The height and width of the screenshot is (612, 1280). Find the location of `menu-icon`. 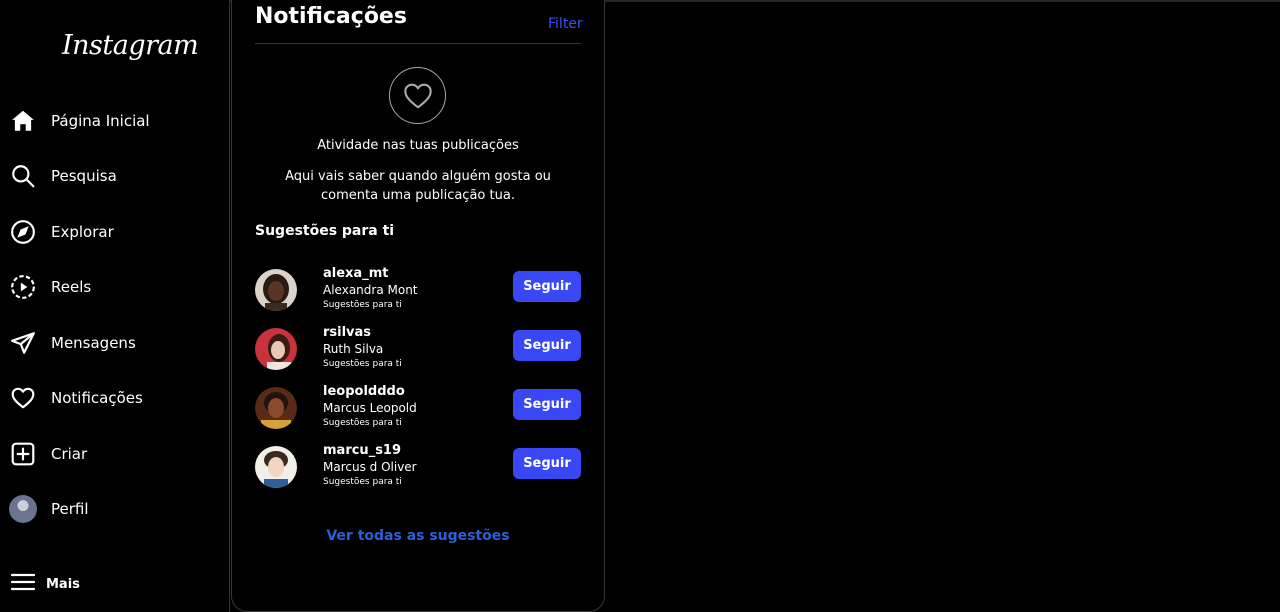

menu-icon is located at coordinates (23, 584).